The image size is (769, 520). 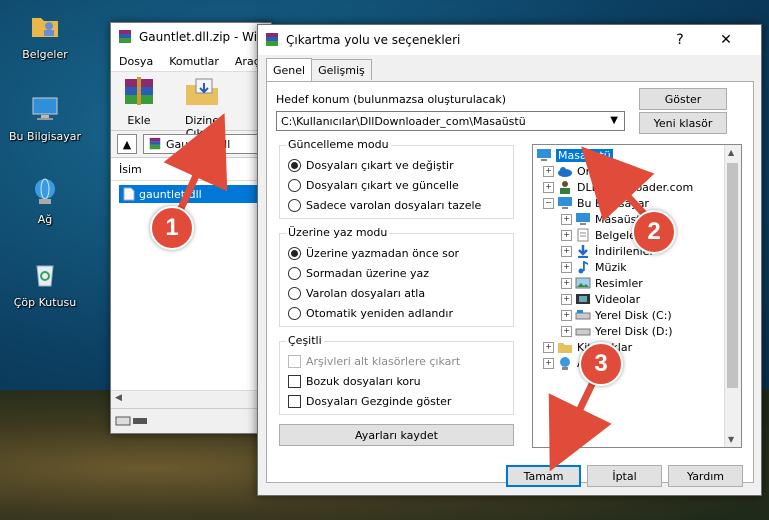 I want to click on file-row-selected: gauntlet.dll, so click(x=191, y=194).